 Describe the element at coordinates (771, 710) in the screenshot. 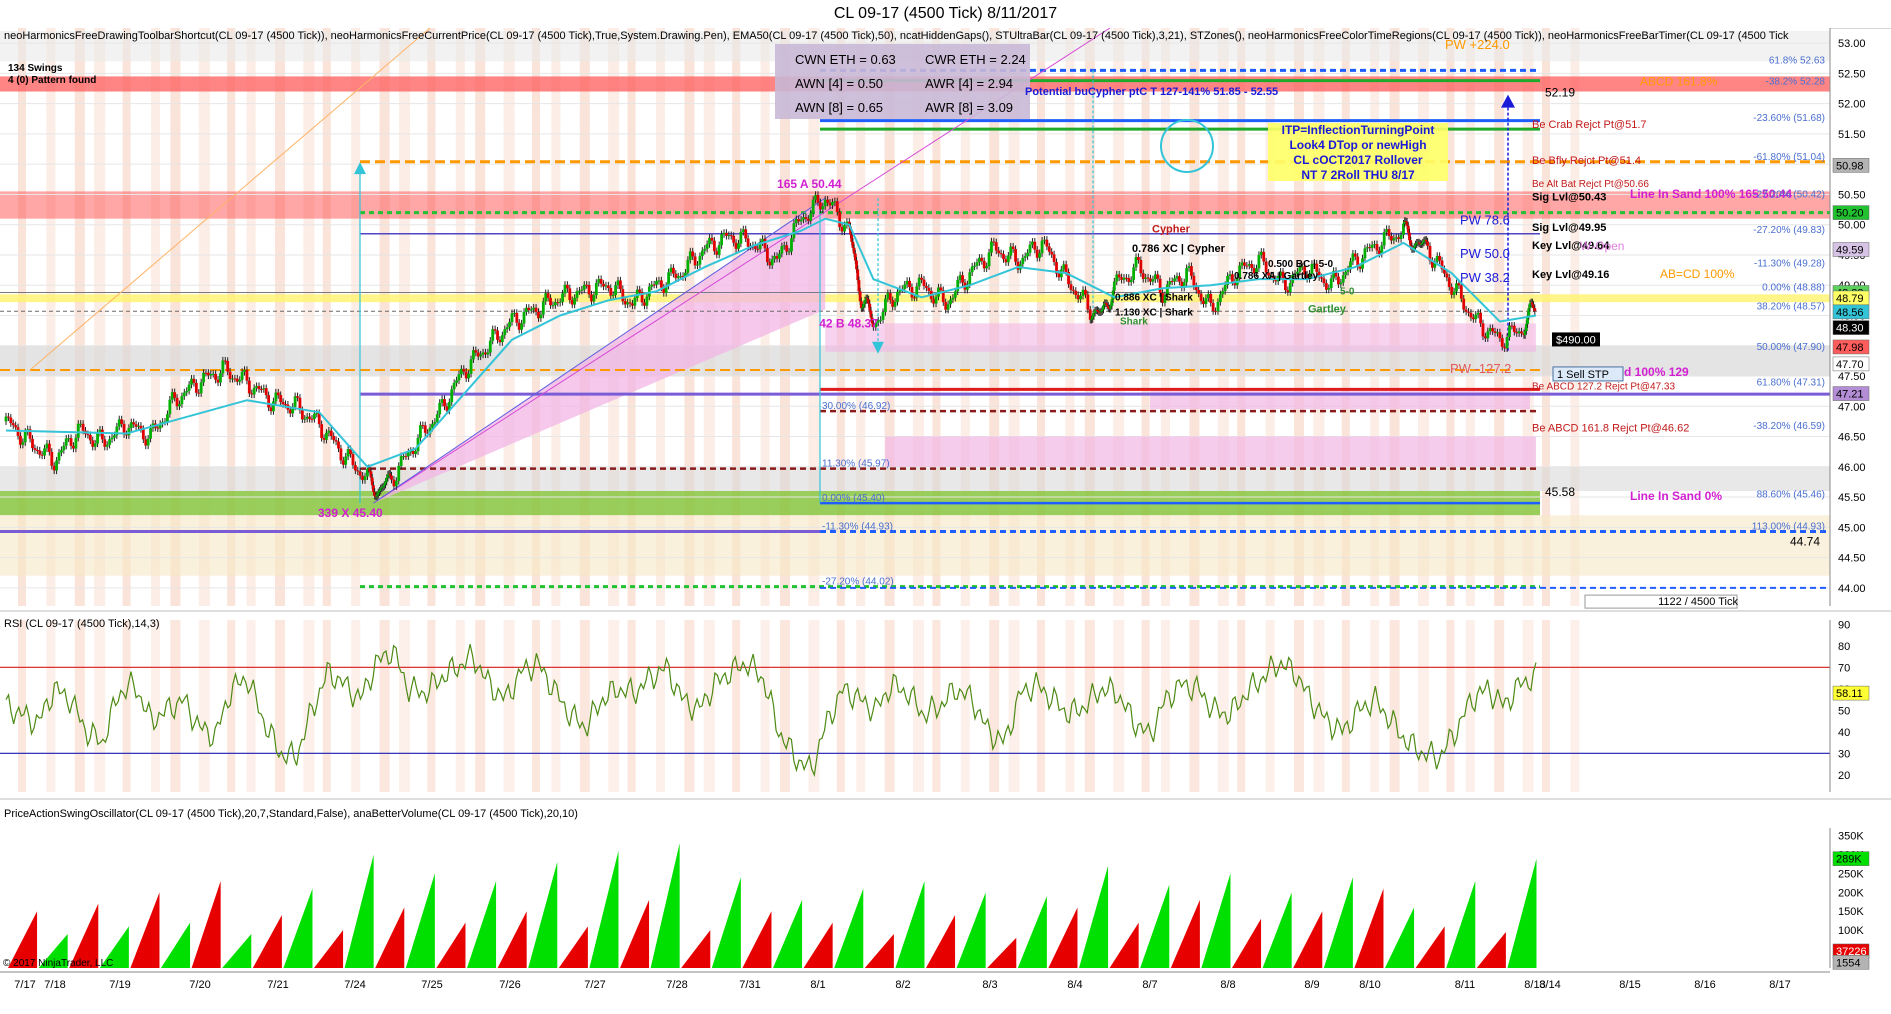

I see `rsi-series` at that location.